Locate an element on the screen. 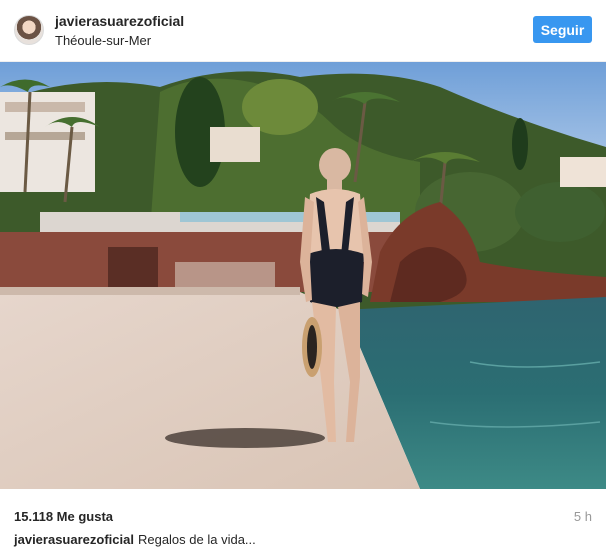 The height and width of the screenshot is (552, 606). follow-button: Seguir is located at coordinates (562, 29).